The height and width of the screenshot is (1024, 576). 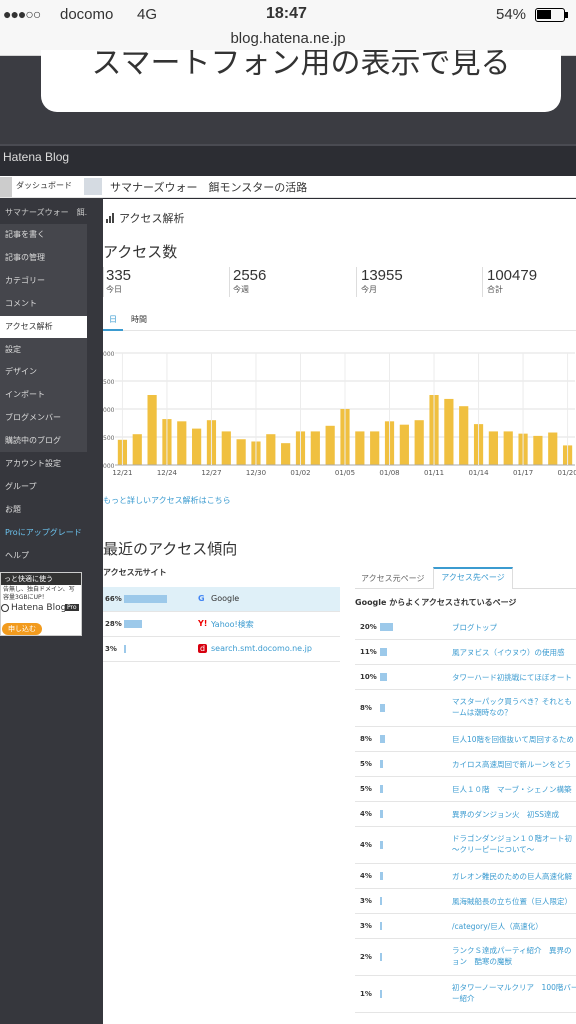 I want to click on sidebar-item-account: アカウント設定, so click(x=43, y=464).